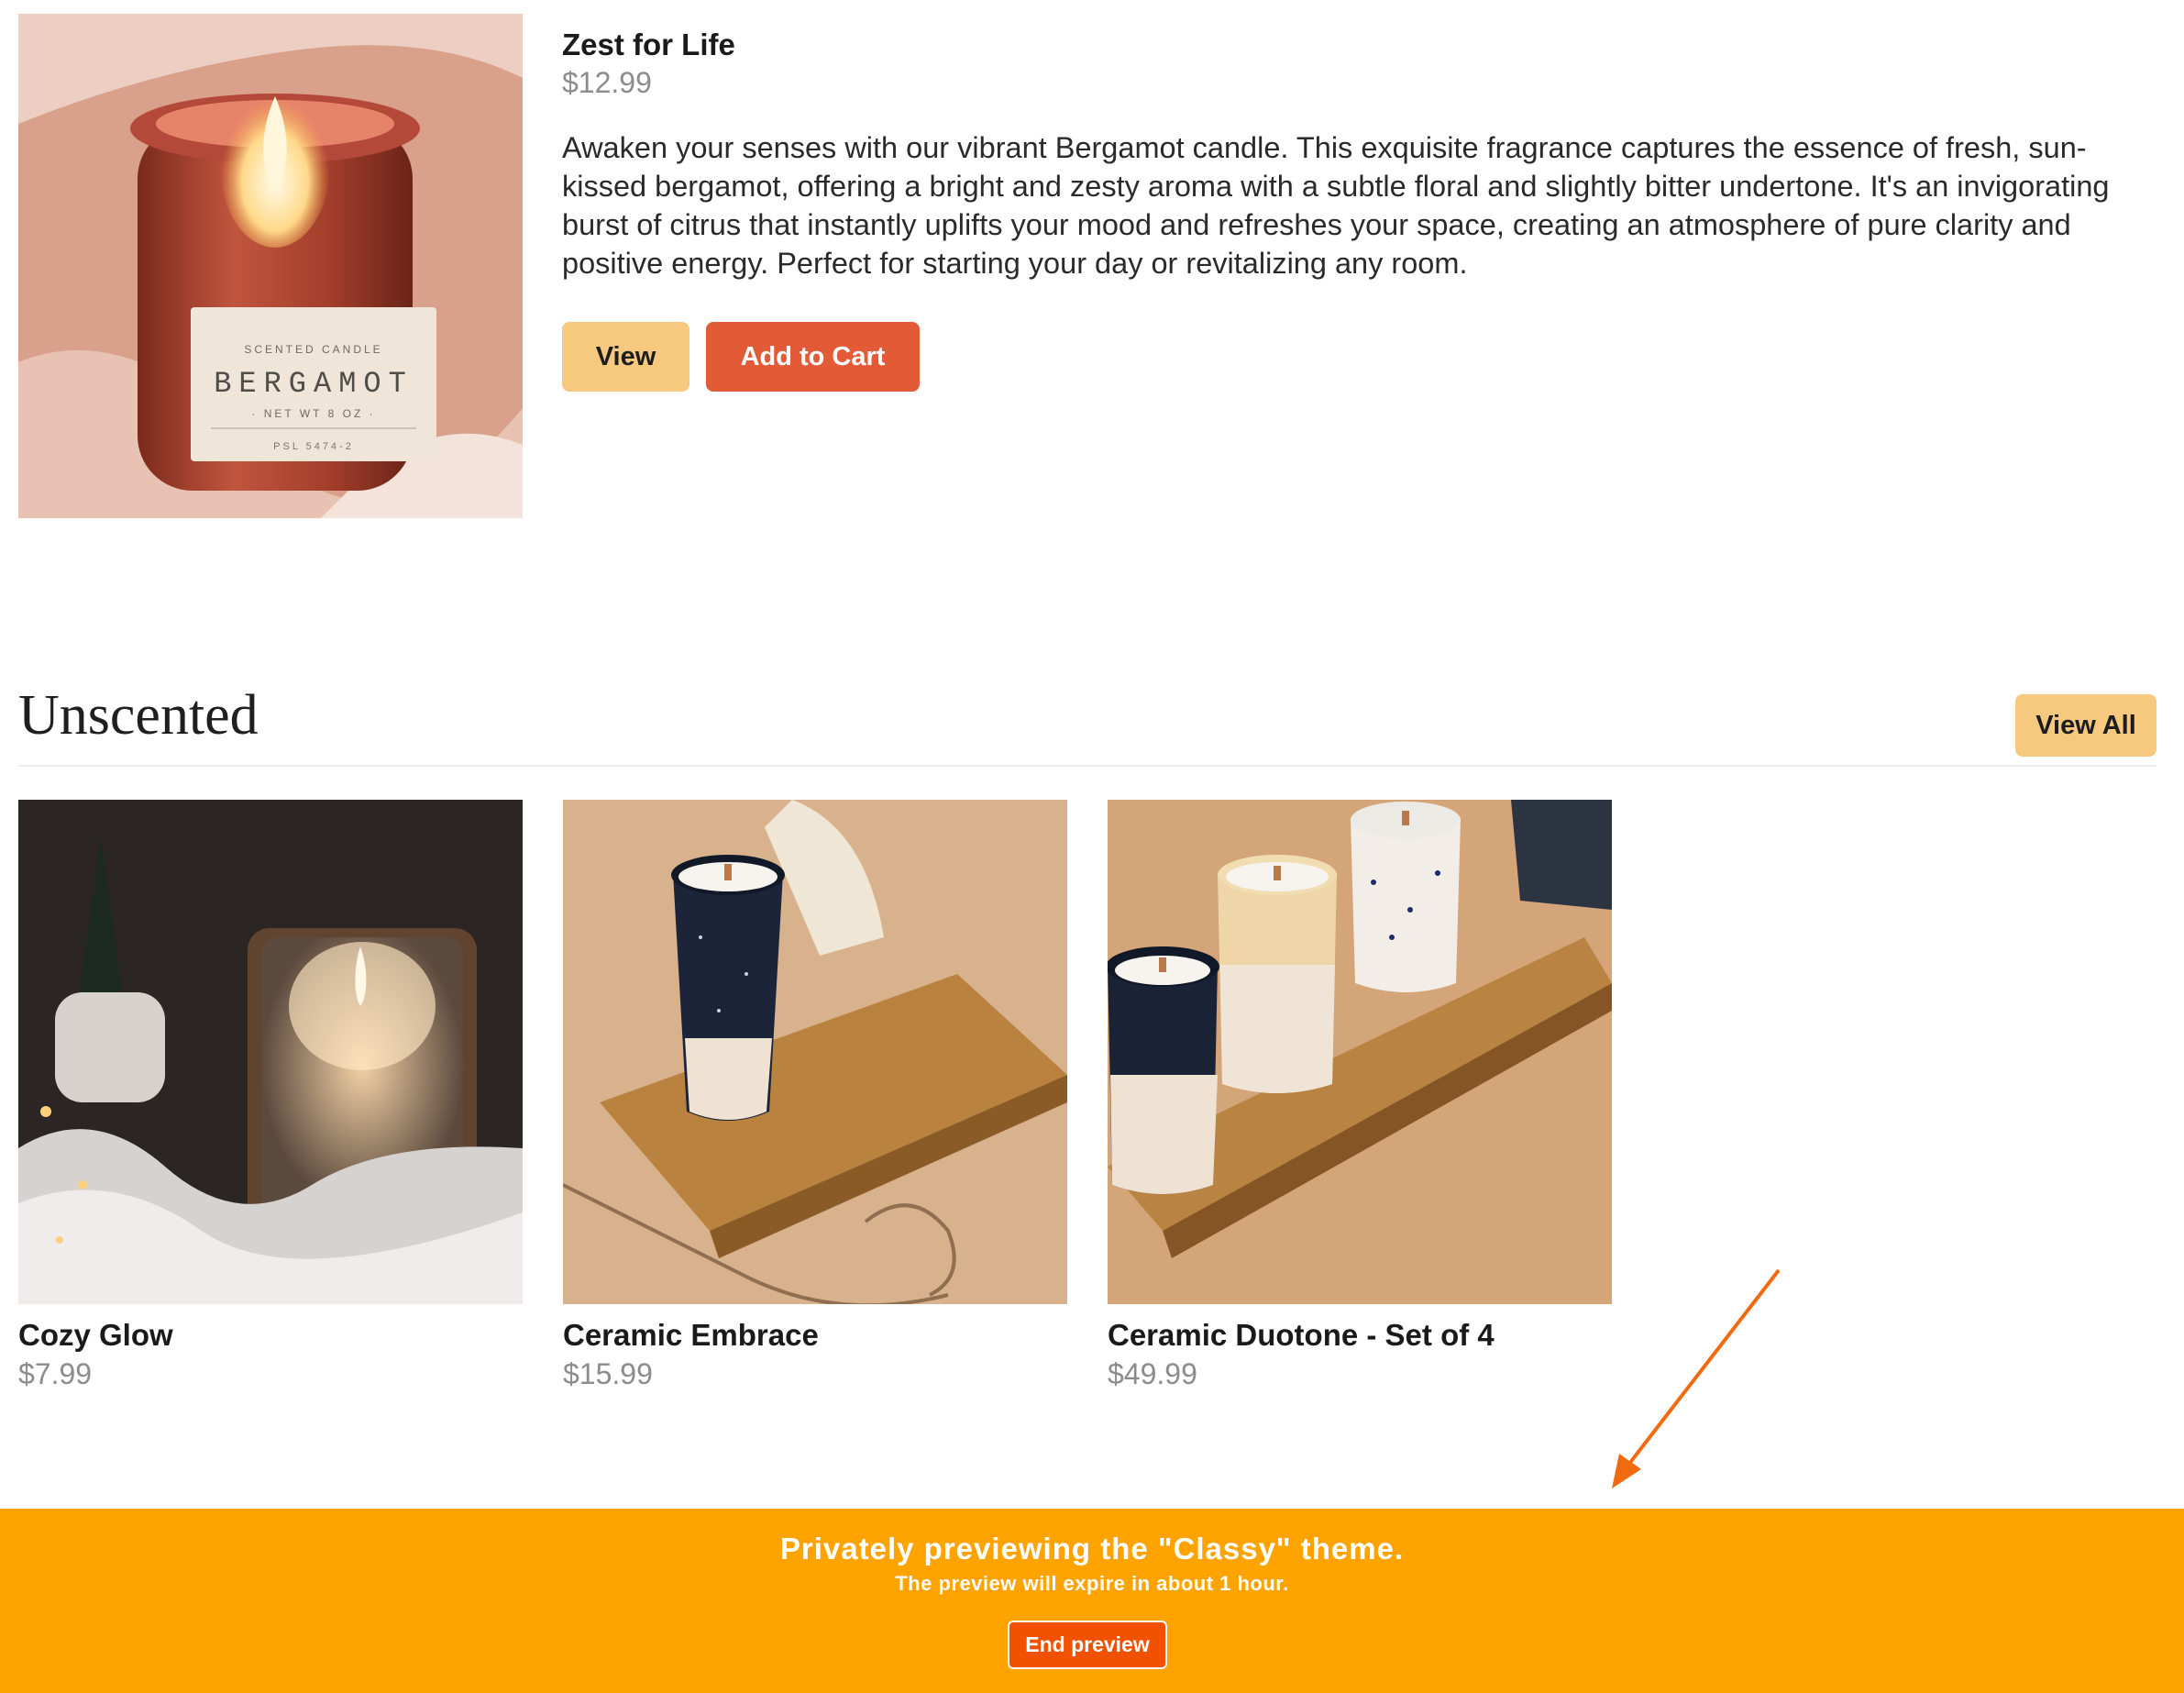 This screenshot has width=2184, height=1693. I want to click on product-price-ceramic-duotone: $49.99, so click(1152, 1373).